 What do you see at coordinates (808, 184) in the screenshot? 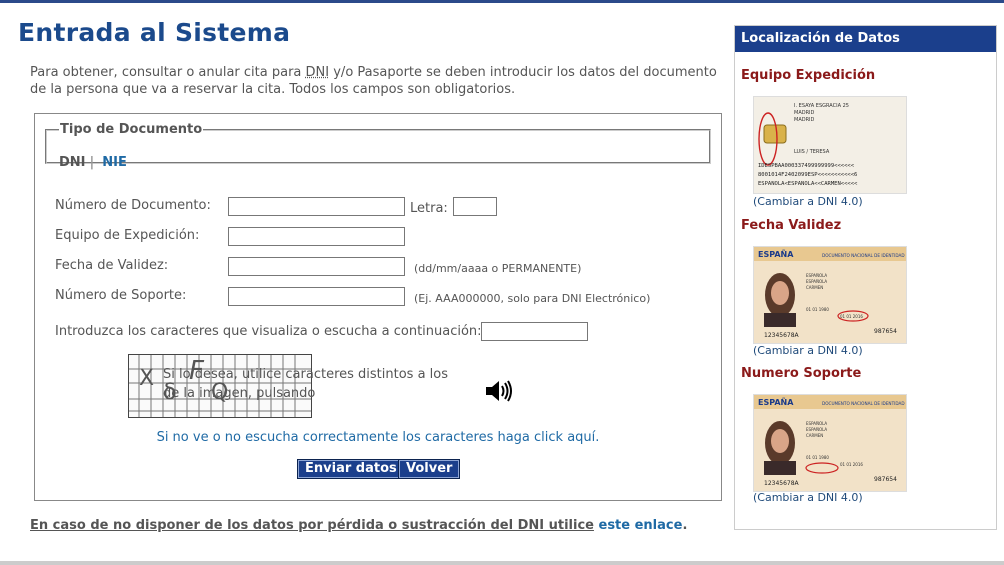
I see `card-mrz: ESPANOLA<ESPANOLA<<CARMEN<<<<<` at bounding box center [808, 184].